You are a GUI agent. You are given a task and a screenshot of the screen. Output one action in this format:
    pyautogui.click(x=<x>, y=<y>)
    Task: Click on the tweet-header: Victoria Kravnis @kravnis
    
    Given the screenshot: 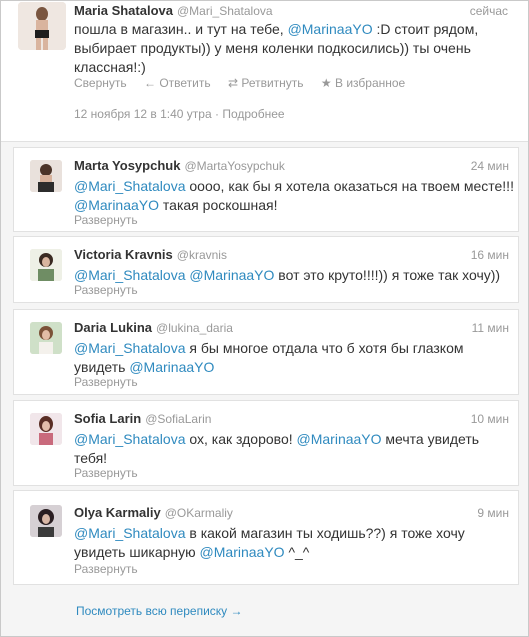 What is the action you would take?
    pyautogui.click(x=150, y=255)
    